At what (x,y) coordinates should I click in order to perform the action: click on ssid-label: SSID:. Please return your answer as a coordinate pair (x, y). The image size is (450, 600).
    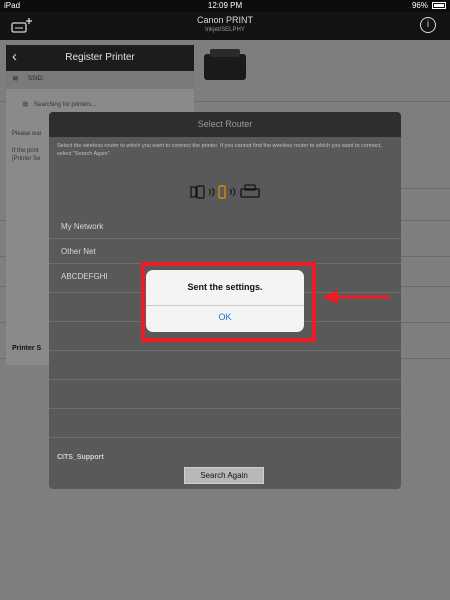
    Looking at the image, I should click on (36, 79).